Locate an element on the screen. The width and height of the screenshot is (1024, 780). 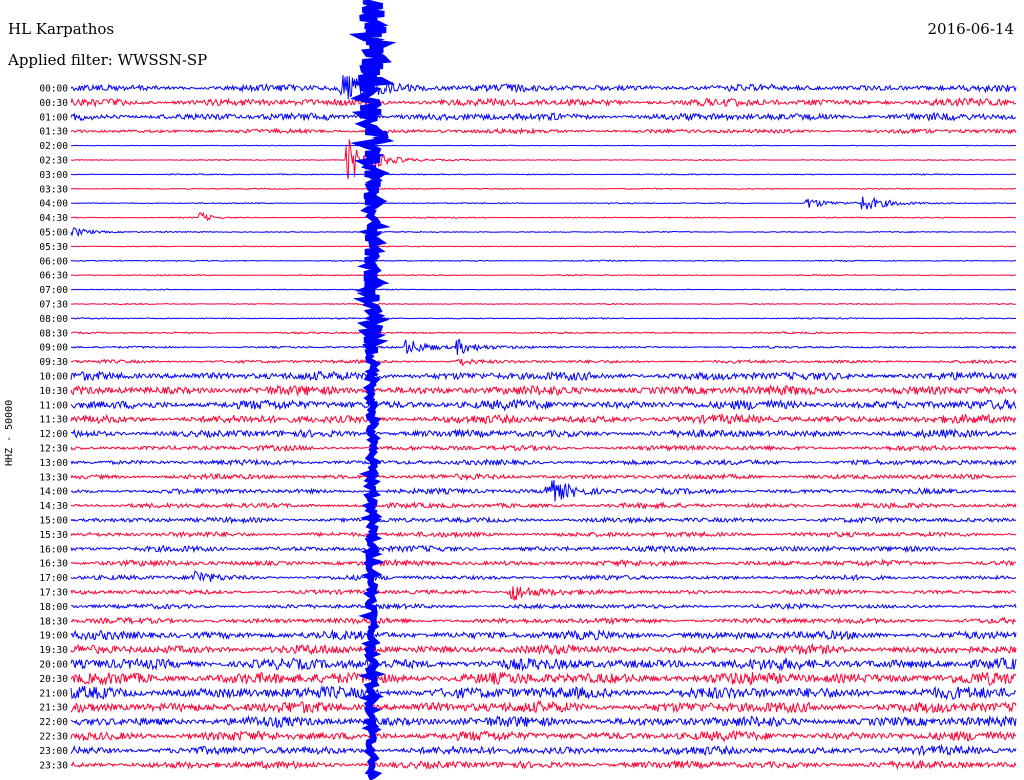
row-label-0800: 08:00 is located at coordinates (53, 319).